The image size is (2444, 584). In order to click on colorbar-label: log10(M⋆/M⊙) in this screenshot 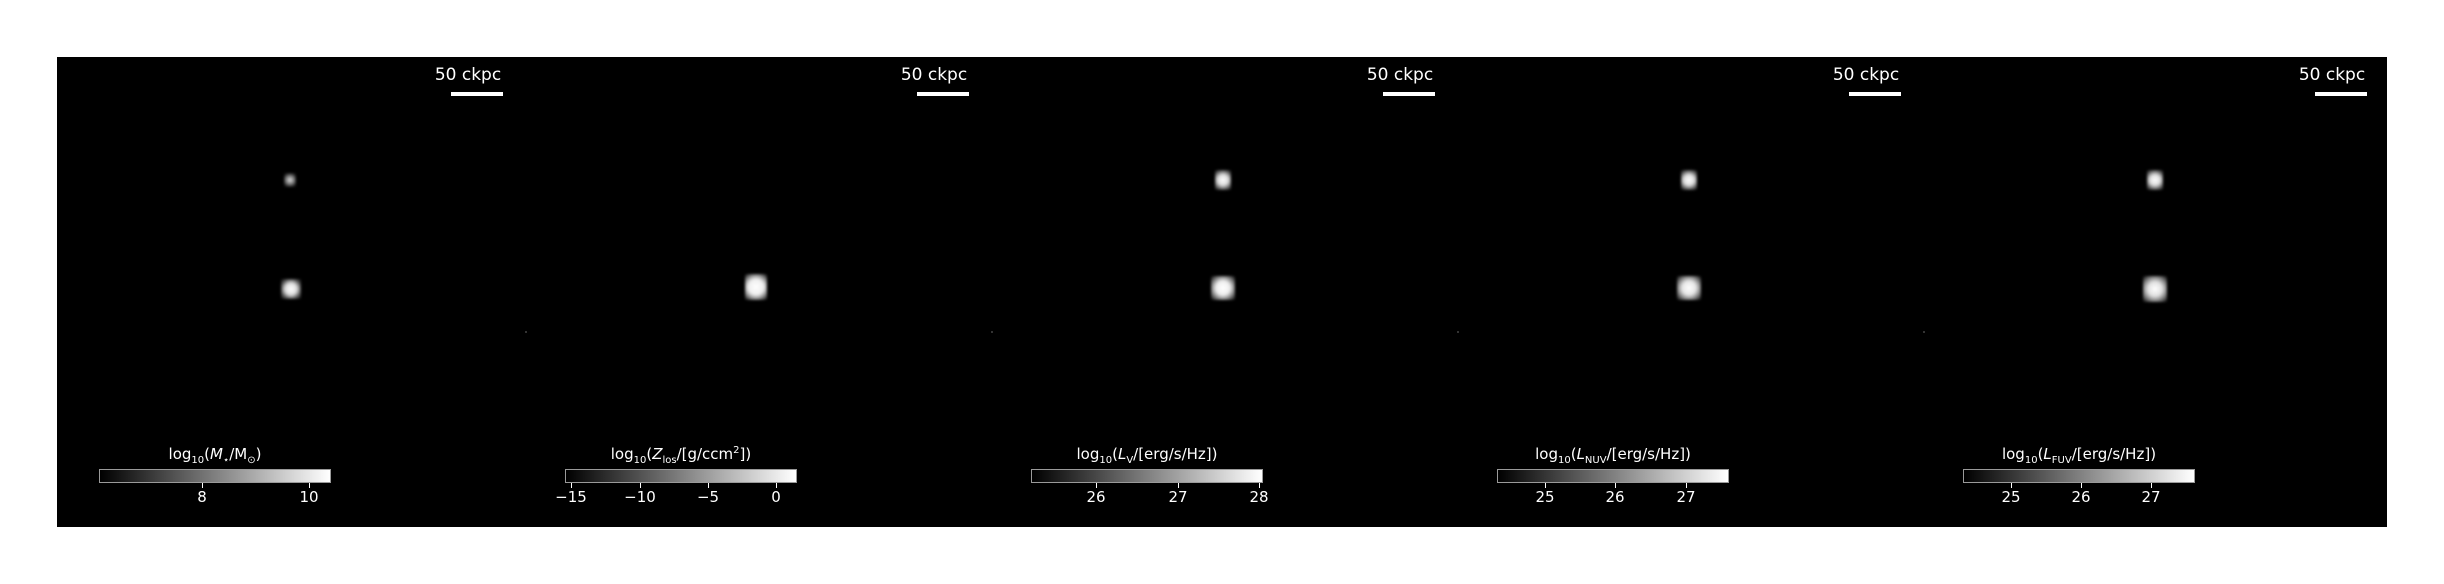, I will do `click(215, 455)`.